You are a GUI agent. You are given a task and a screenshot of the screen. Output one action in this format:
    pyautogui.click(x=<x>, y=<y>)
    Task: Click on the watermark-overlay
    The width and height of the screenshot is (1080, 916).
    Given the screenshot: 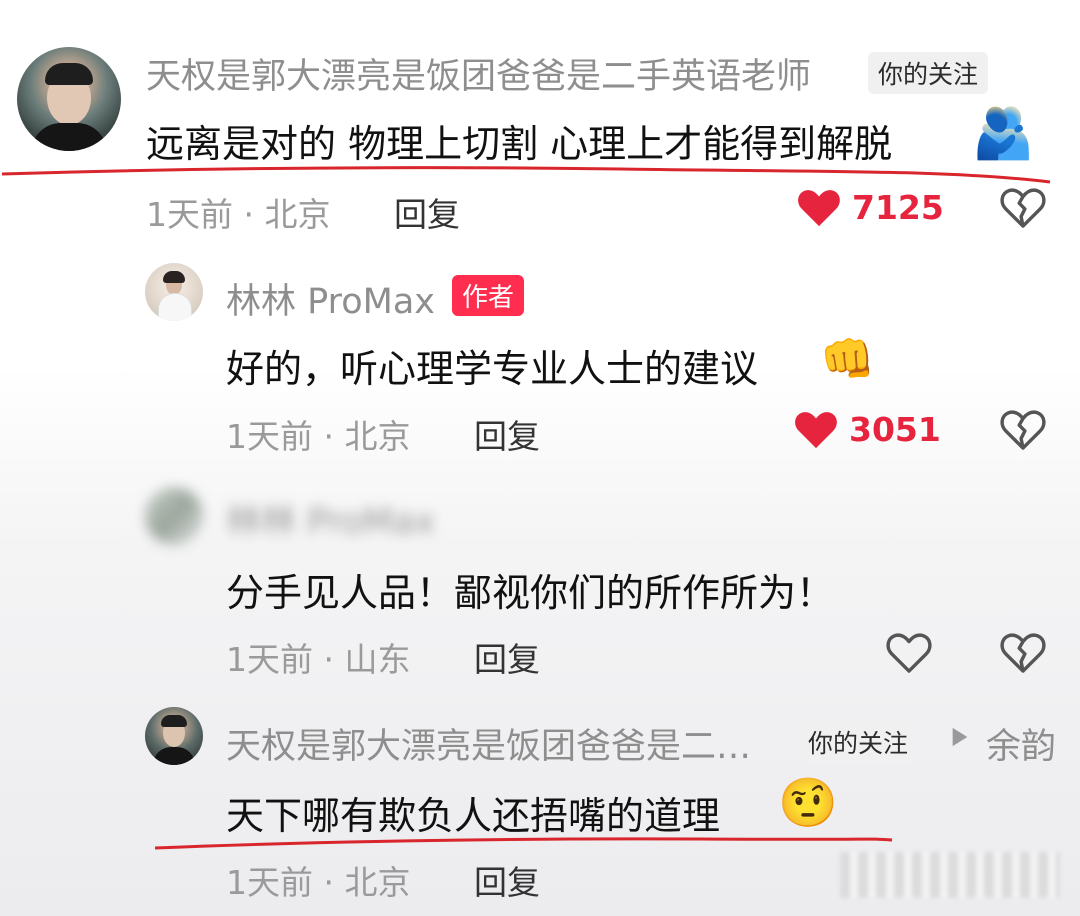 What is the action you would take?
    pyautogui.click(x=950, y=875)
    